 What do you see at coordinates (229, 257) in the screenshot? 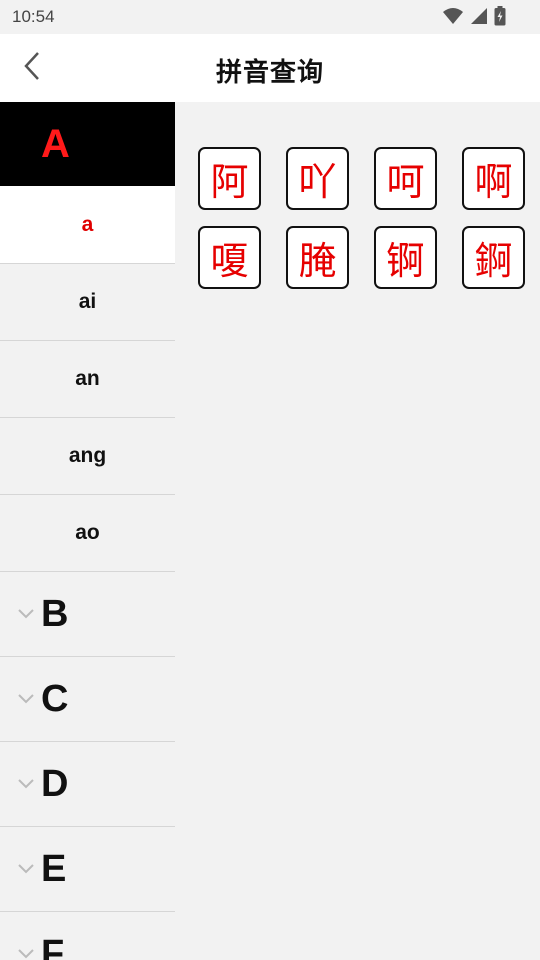
I see `character-cell: 嗄` at bounding box center [229, 257].